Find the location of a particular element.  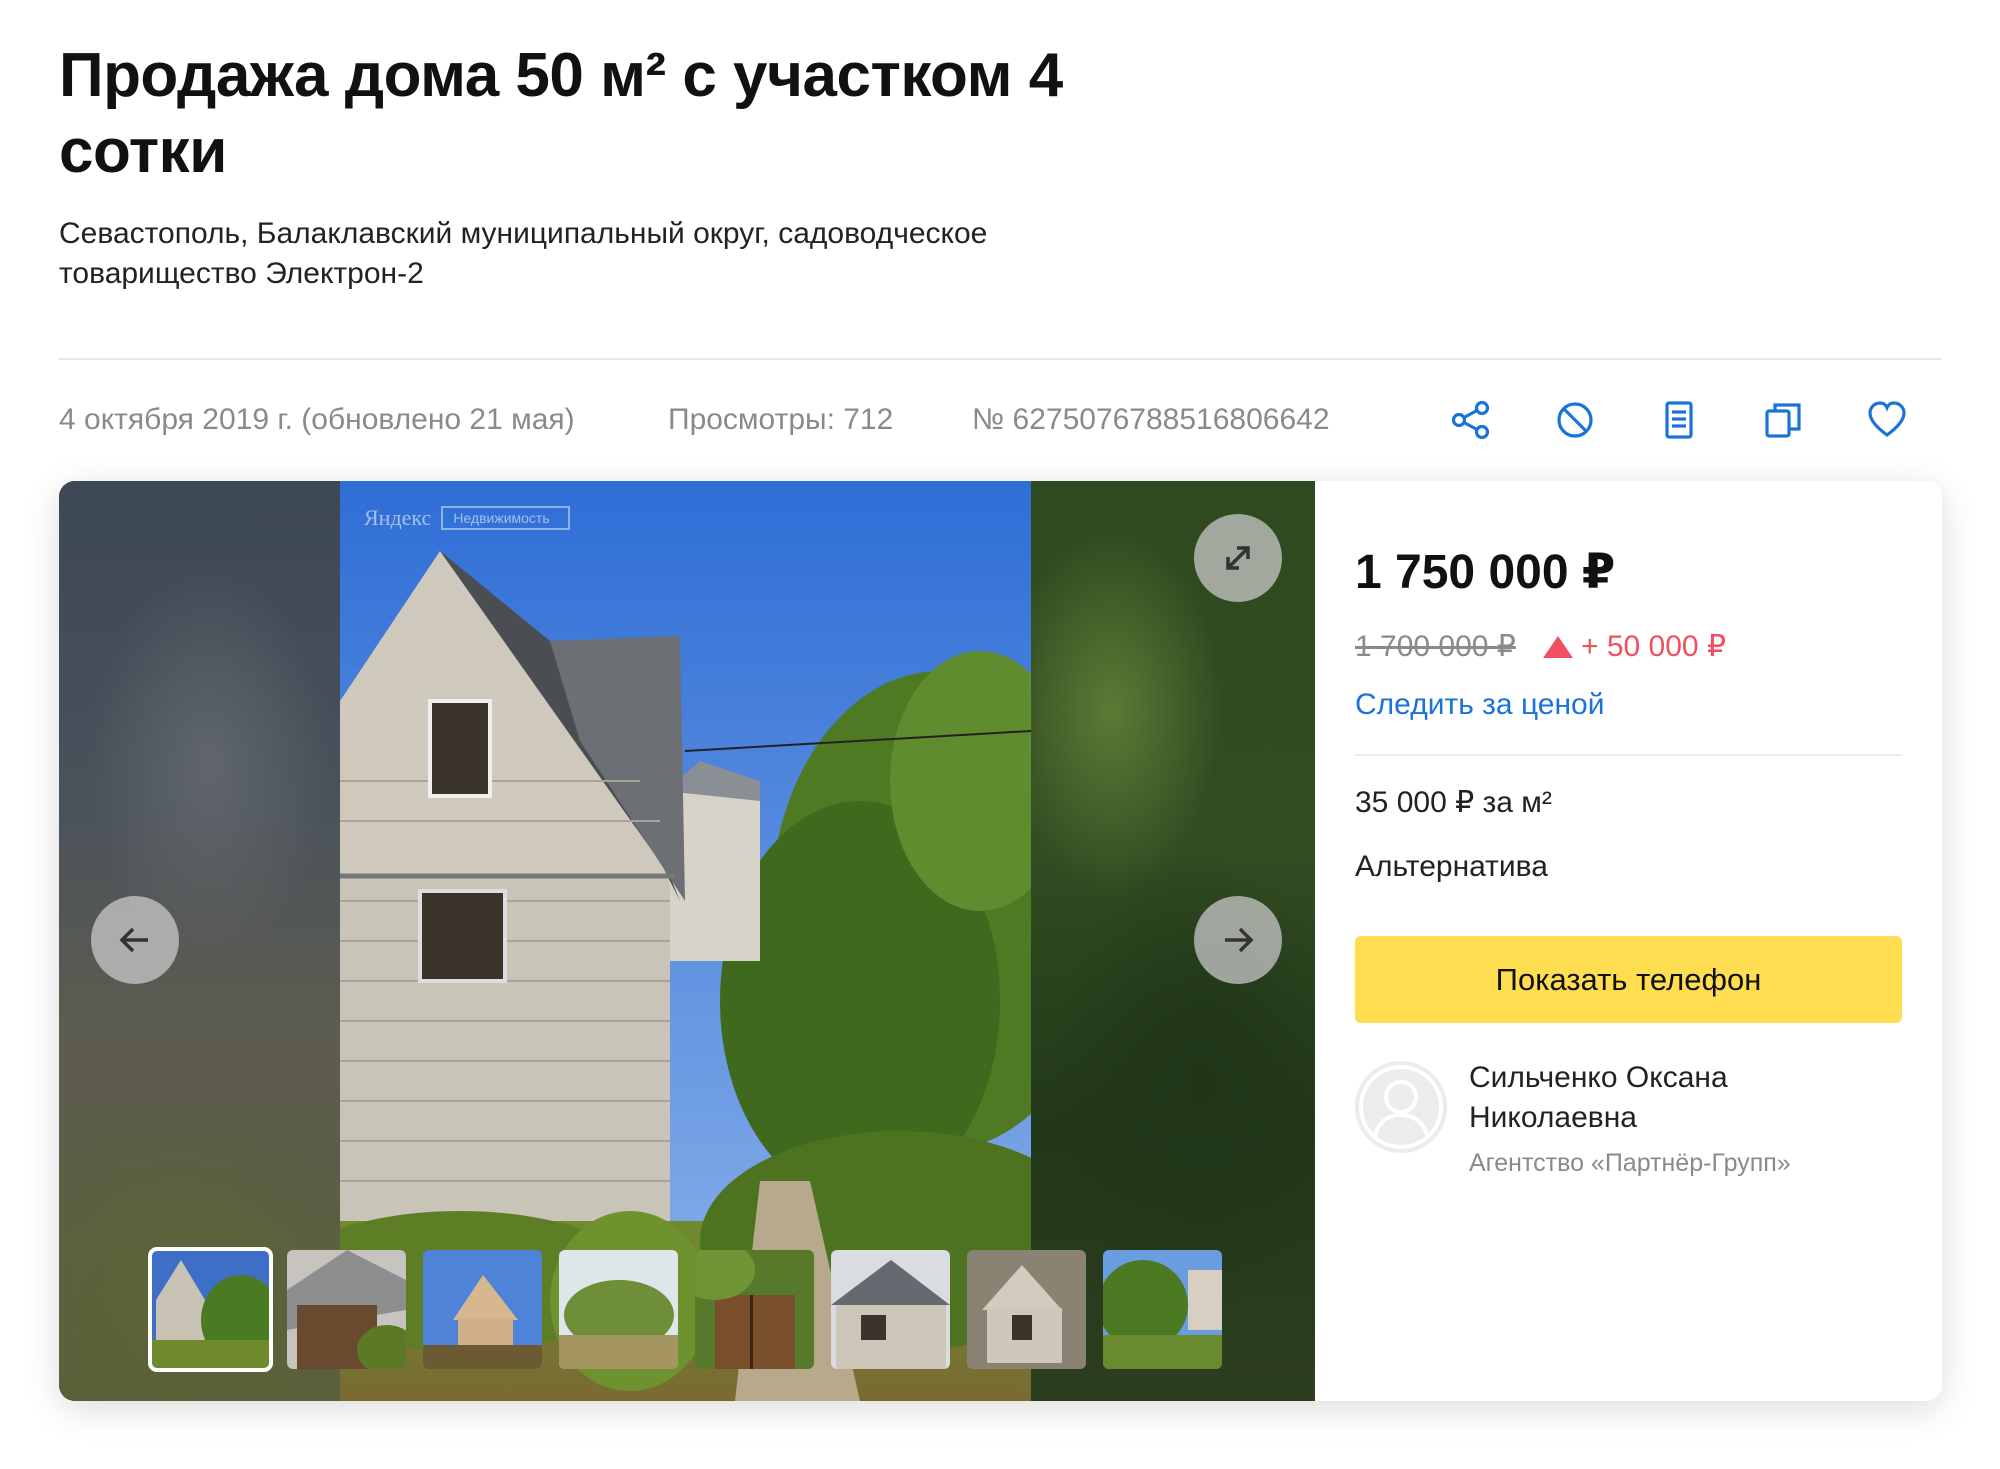

user-icon is located at coordinates (1401, 1107).